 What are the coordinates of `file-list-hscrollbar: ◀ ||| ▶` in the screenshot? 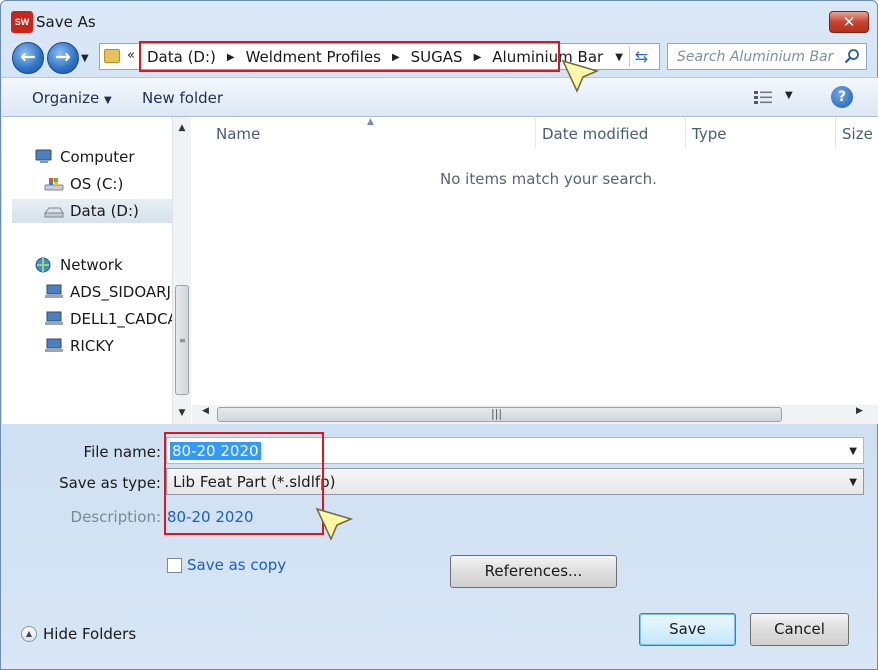 It's located at (535, 414).